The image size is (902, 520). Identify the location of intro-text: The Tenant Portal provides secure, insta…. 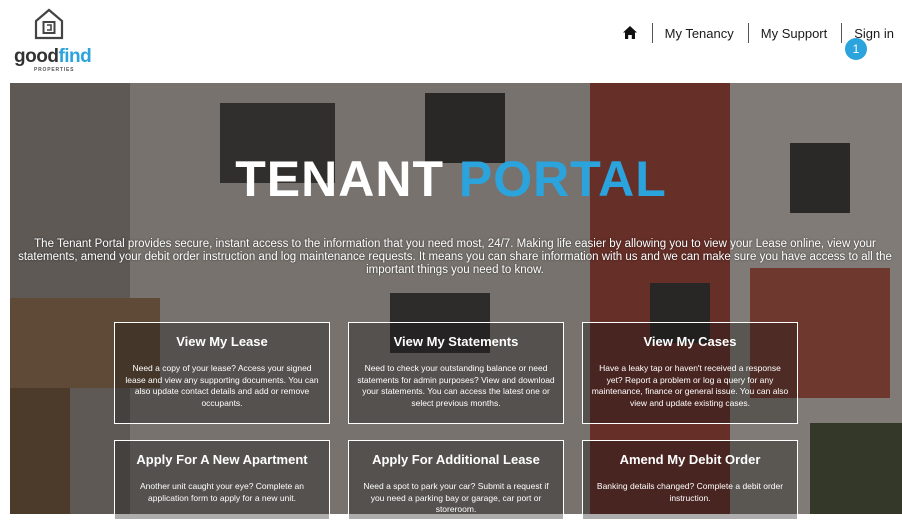
(455, 257).